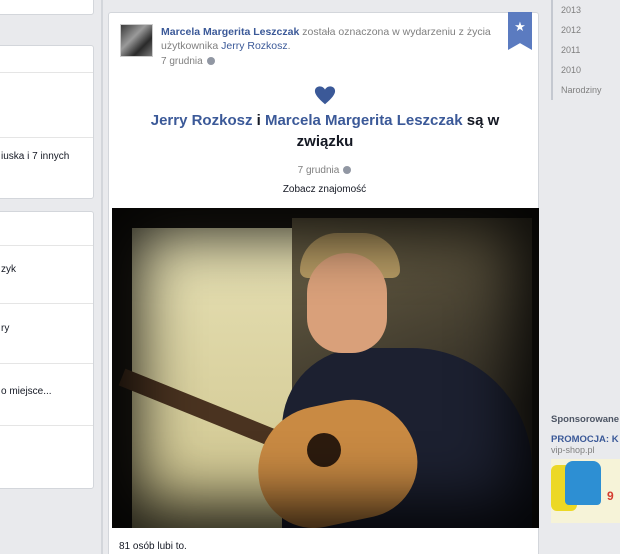  Describe the element at coordinates (585, 450) in the screenshot. I see `ad-url: vip-shop.pl` at that location.